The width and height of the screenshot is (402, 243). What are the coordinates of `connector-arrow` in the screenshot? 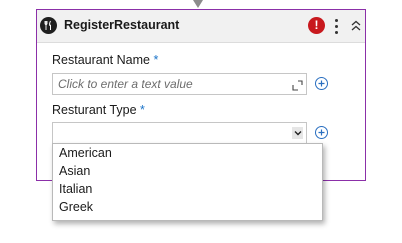 It's located at (198, 4).